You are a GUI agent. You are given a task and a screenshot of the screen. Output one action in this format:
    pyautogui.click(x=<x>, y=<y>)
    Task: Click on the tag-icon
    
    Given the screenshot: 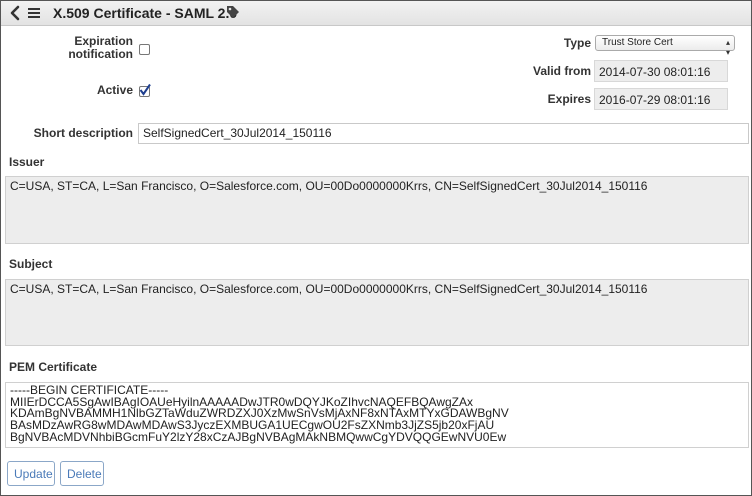 What is the action you would take?
    pyautogui.click(x=233, y=12)
    